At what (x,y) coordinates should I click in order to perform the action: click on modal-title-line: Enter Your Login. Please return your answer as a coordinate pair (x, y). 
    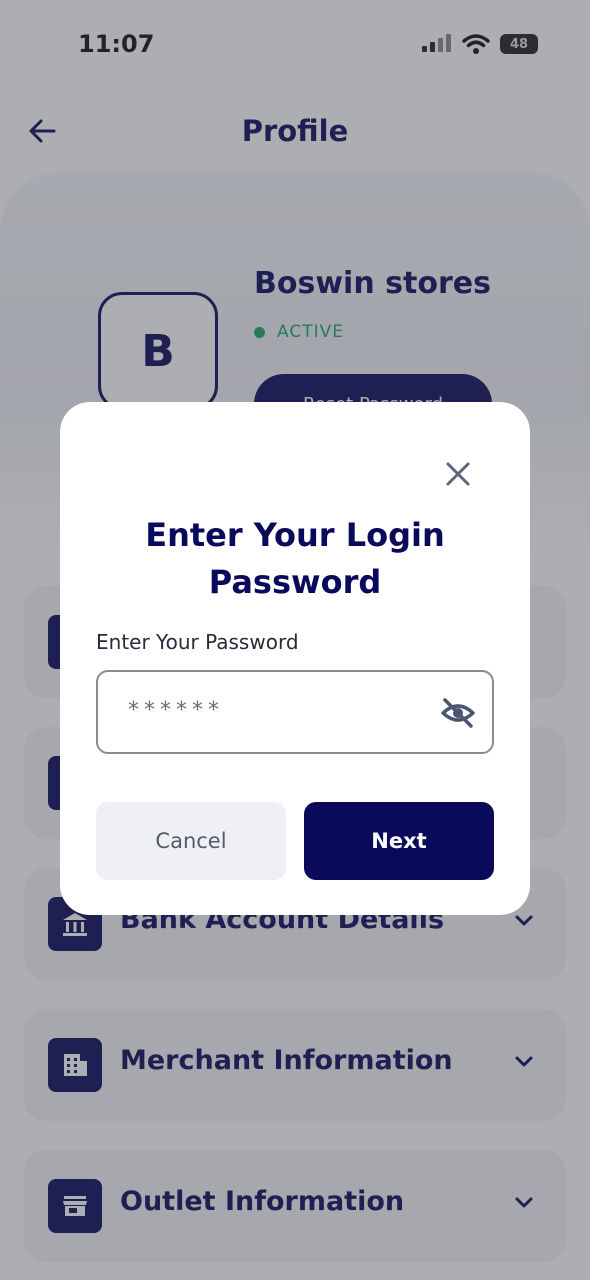
    Looking at the image, I should click on (295, 535).